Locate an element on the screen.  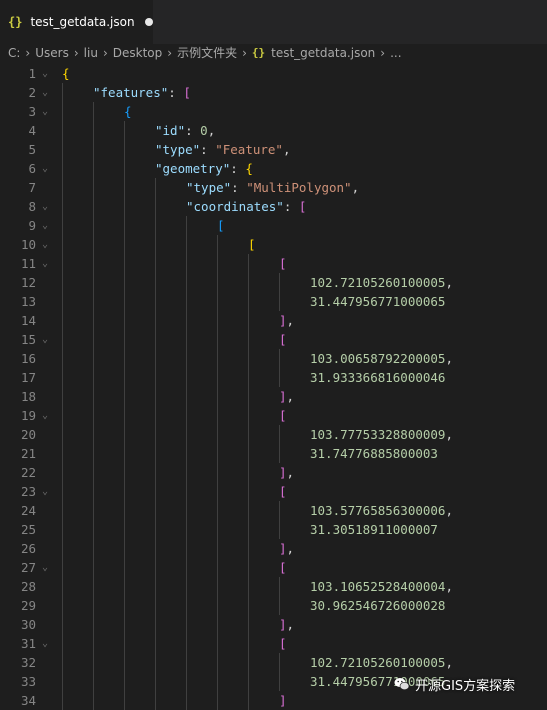
code-line: 19 ⌄ [ is located at coordinates (273, 415).